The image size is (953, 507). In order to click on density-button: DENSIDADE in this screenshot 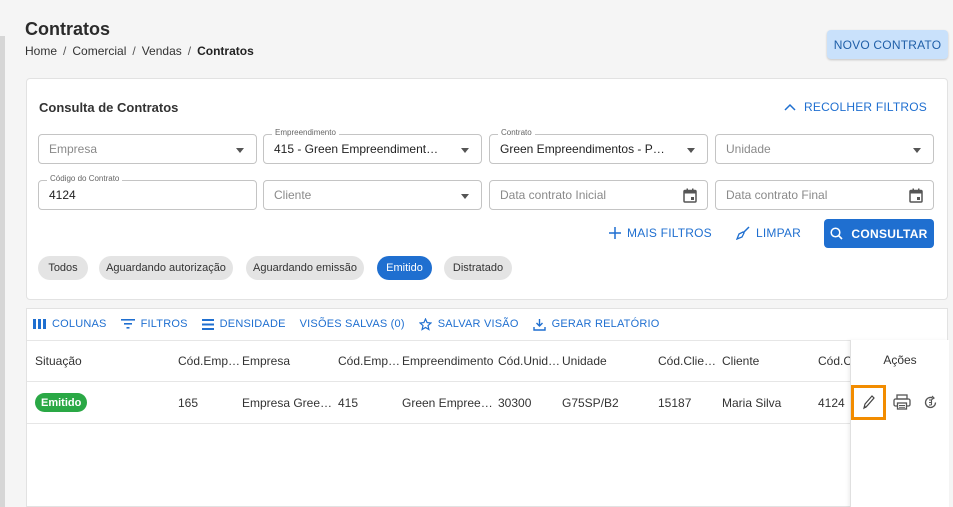, I will do `click(243, 324)`.